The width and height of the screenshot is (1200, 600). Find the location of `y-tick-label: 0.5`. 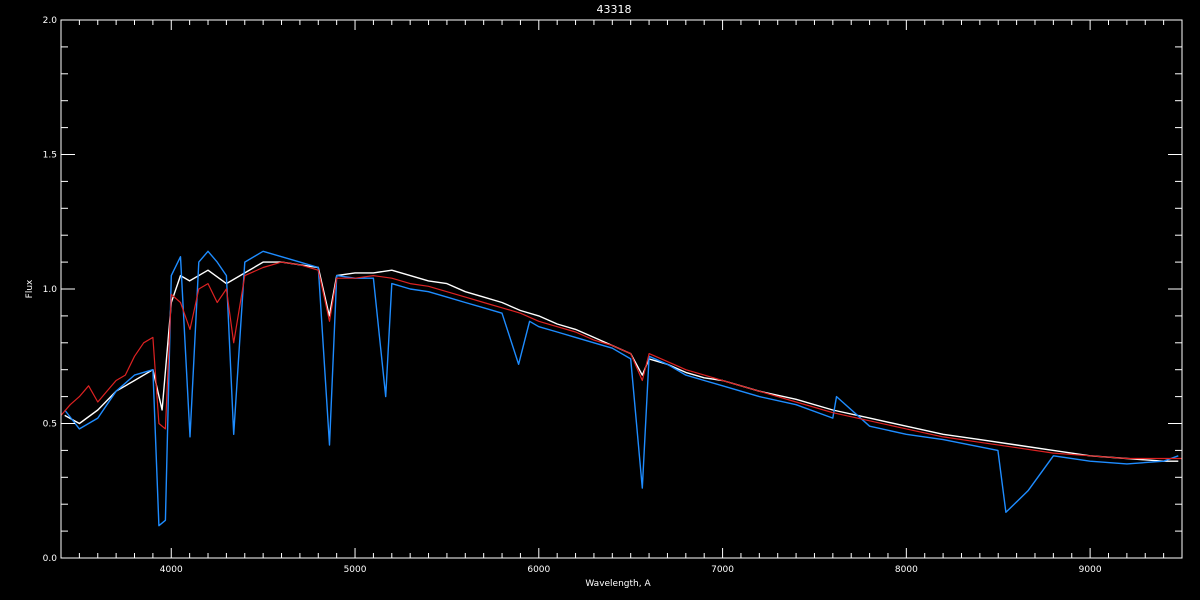

y-tick-label: 0.5 is located at coordinates (50, 425).